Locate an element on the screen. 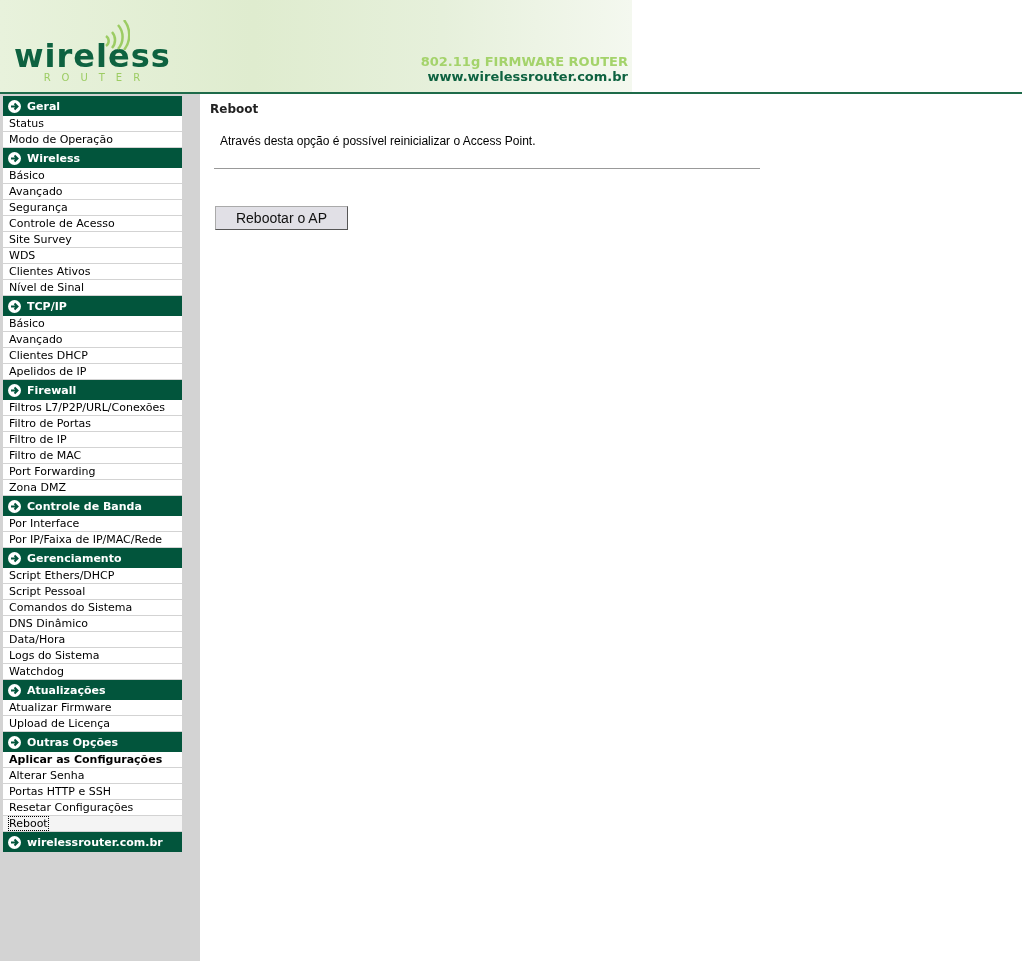 The width and height of the screenshot is (1022, 961). sidebar-item: Portas HTTP e SSH is located at coordinates (92, 792).